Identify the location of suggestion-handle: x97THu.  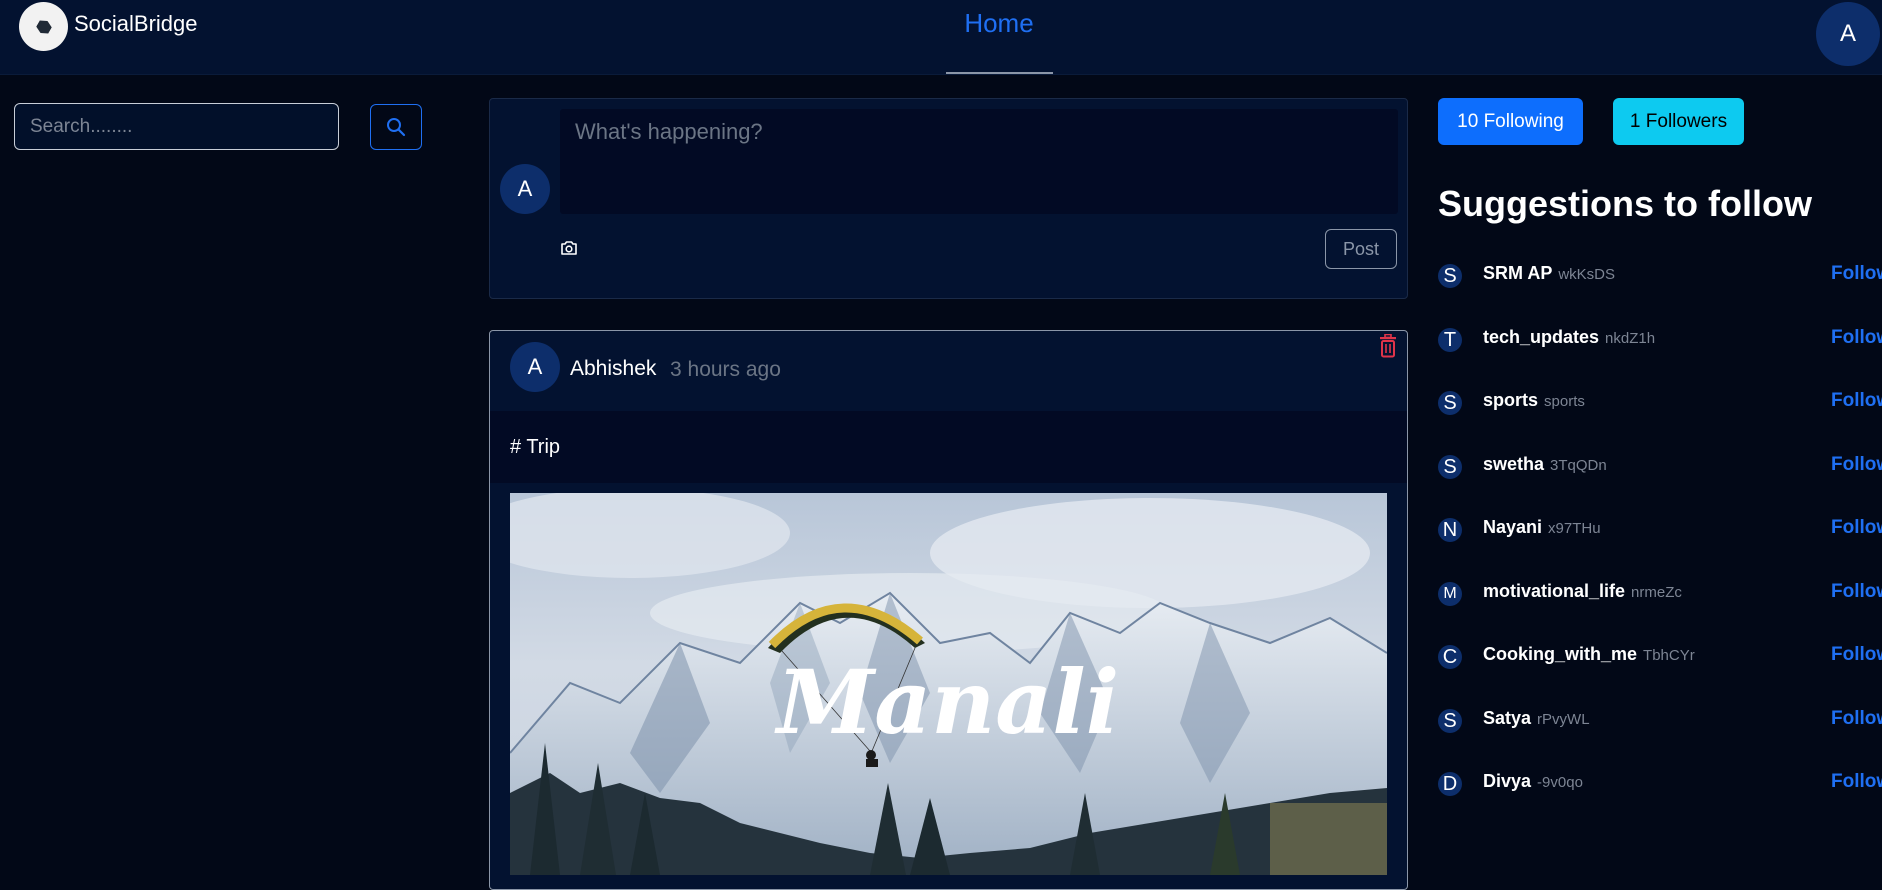
(1574, 528).